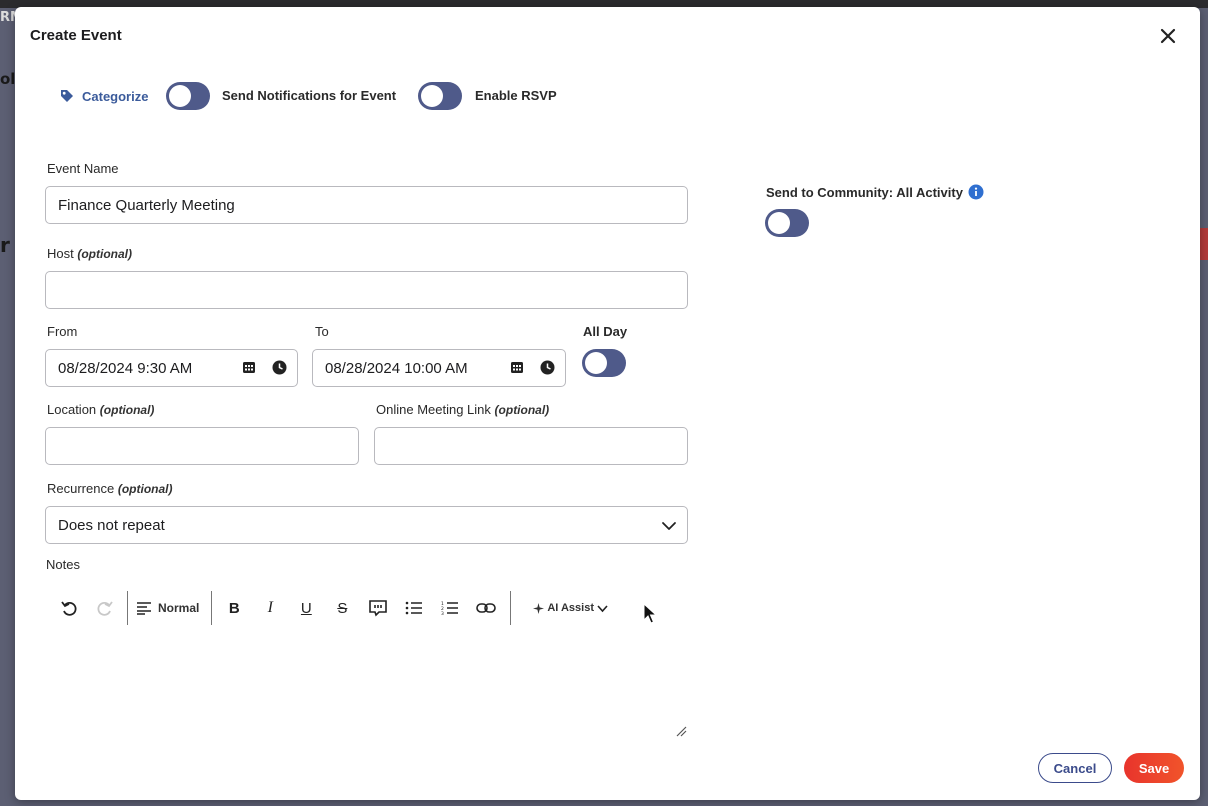 This screenshot has height=806, width=1208. Describe the element at coordinates (62, 331) in the screenshot. I see `from-label: From` at that location.